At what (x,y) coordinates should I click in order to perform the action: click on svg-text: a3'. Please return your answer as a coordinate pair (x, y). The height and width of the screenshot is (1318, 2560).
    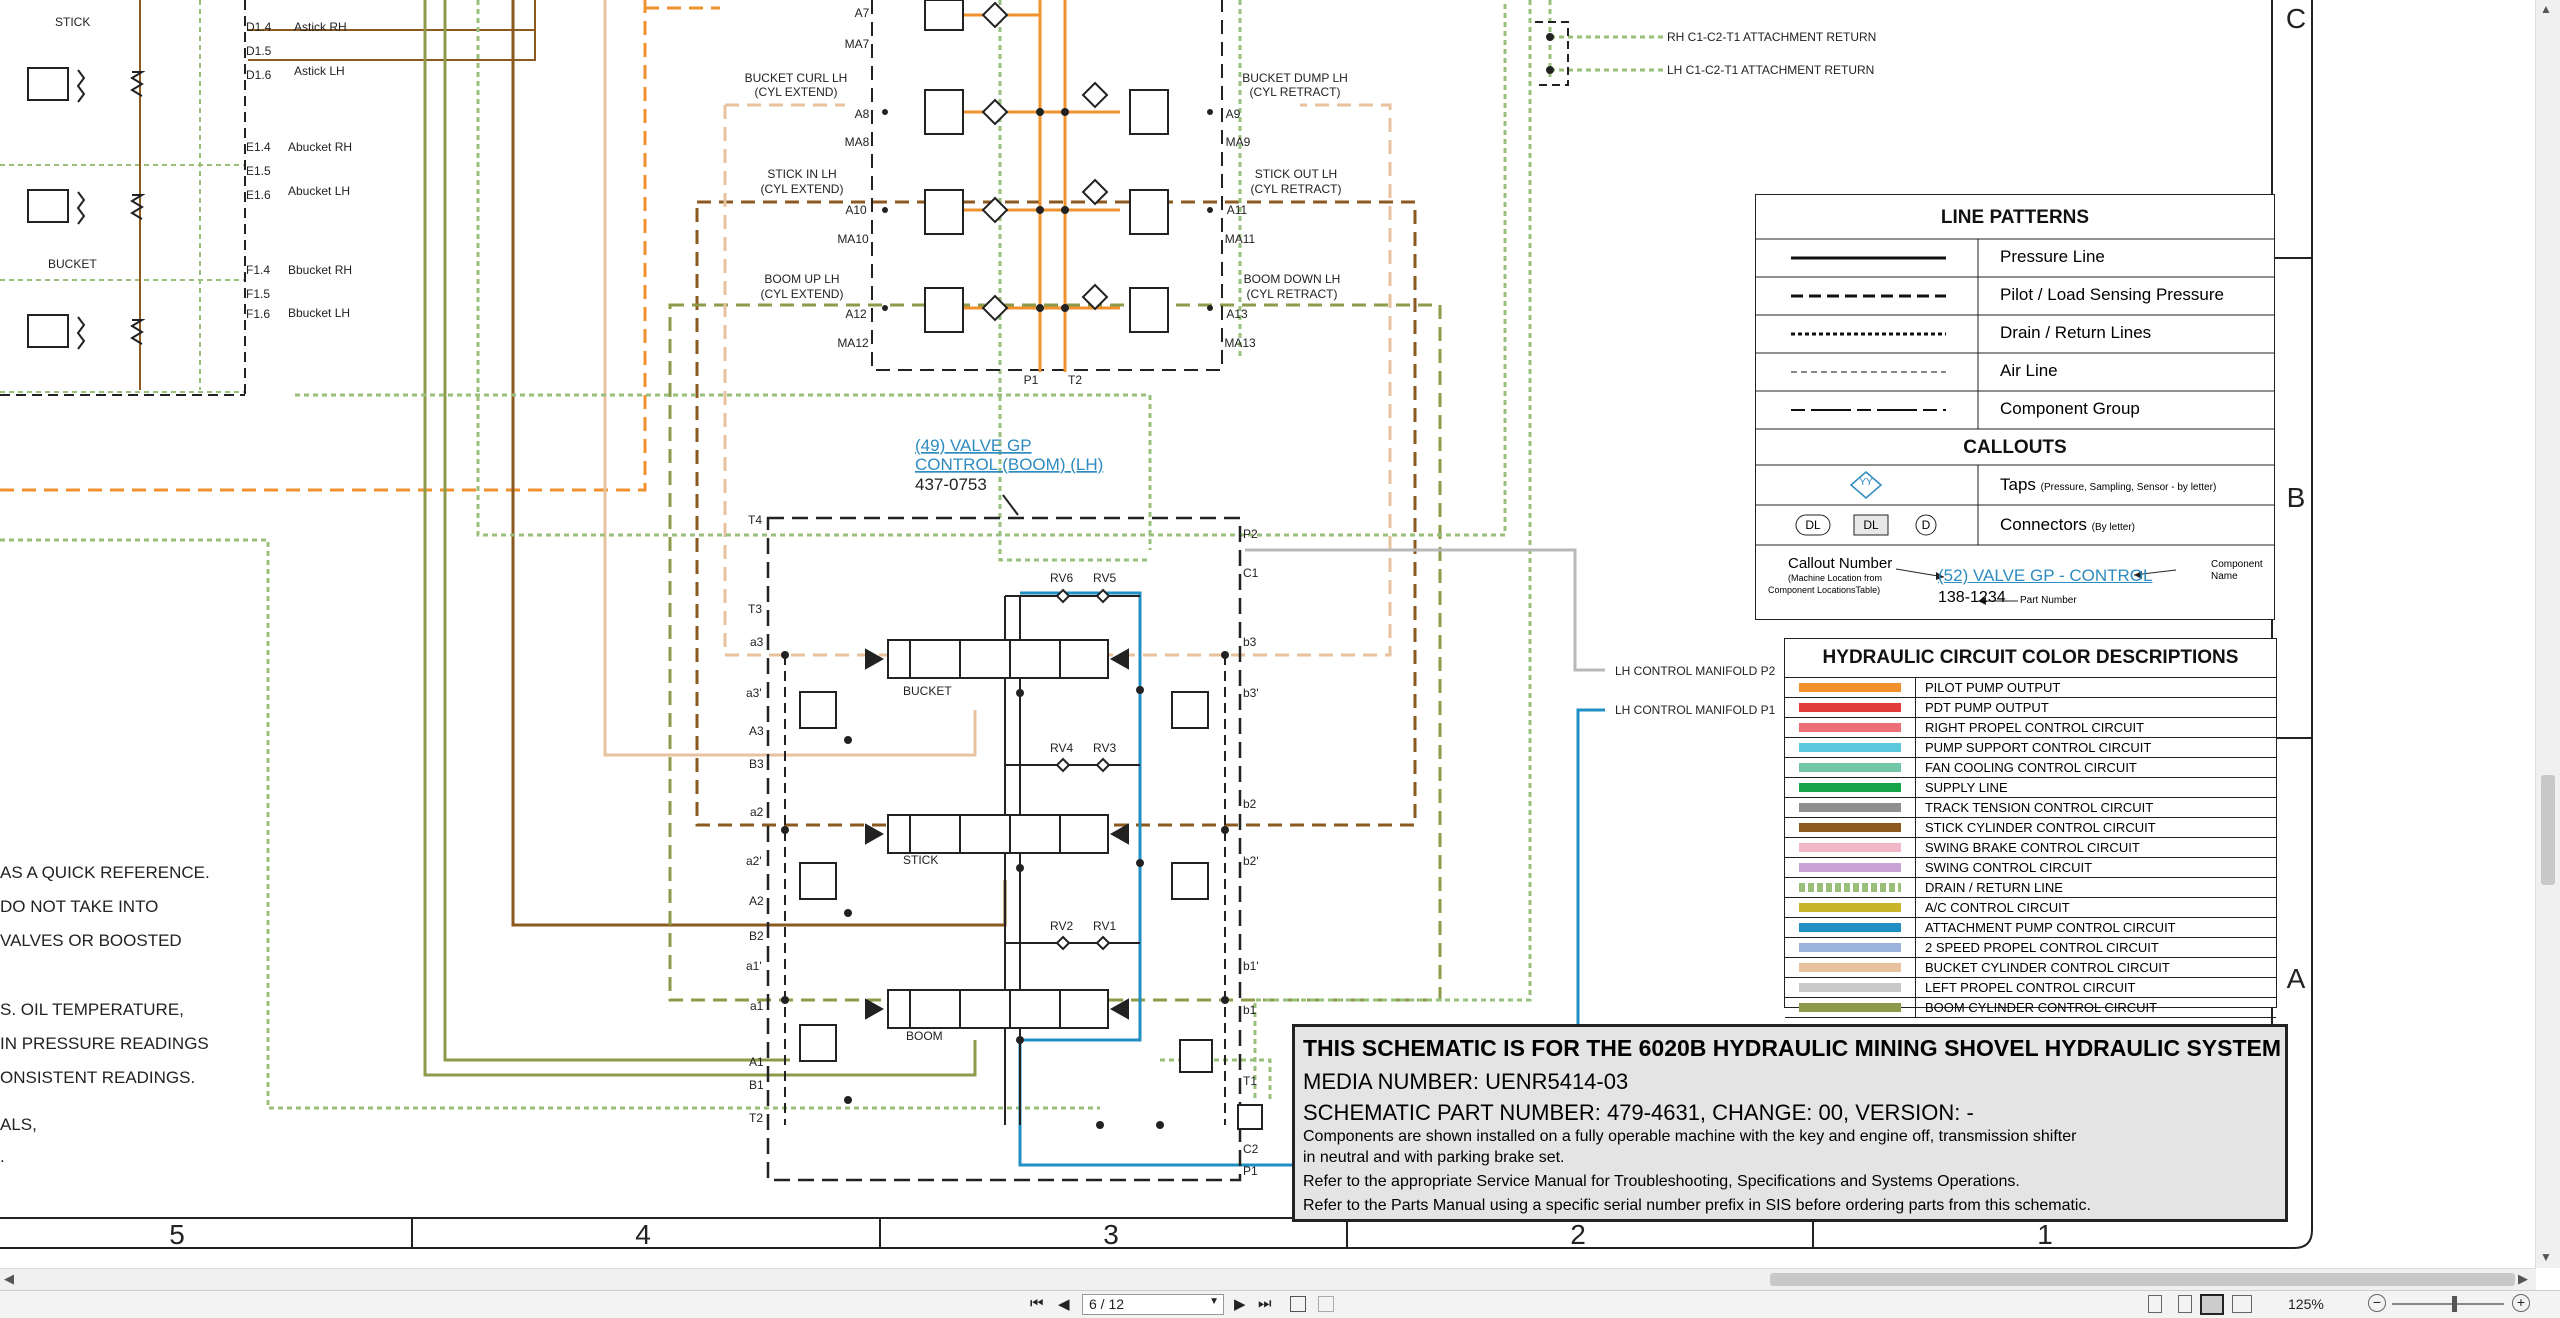
    Looking at the image, I should click on (754, 693).